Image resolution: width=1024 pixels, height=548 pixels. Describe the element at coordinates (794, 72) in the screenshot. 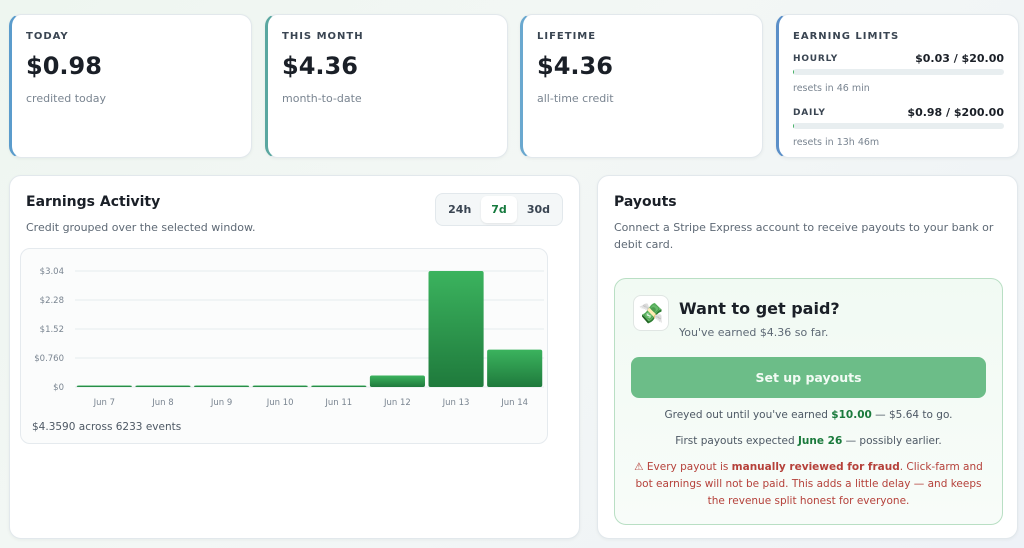

I see `hourly-limit-fill` at that location.